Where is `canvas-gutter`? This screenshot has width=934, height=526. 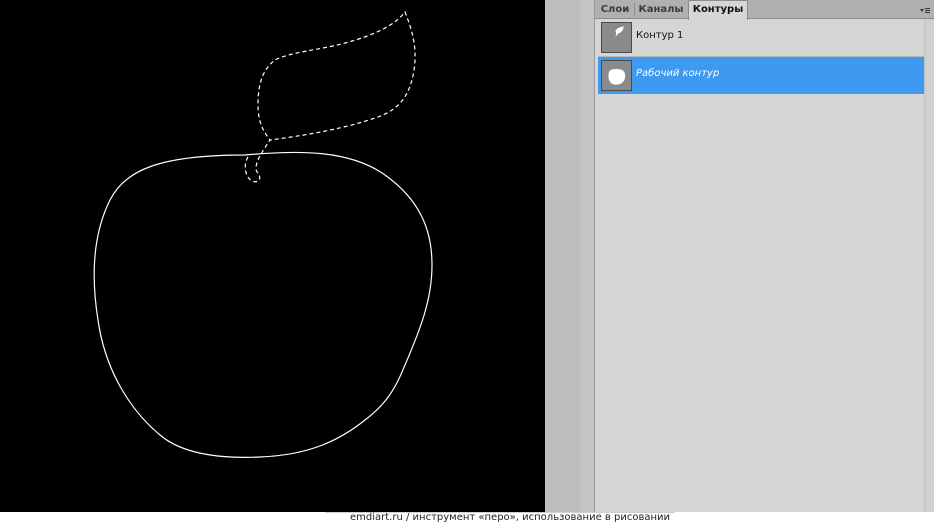 canvas-gutter is located at coordinates (562, 256).